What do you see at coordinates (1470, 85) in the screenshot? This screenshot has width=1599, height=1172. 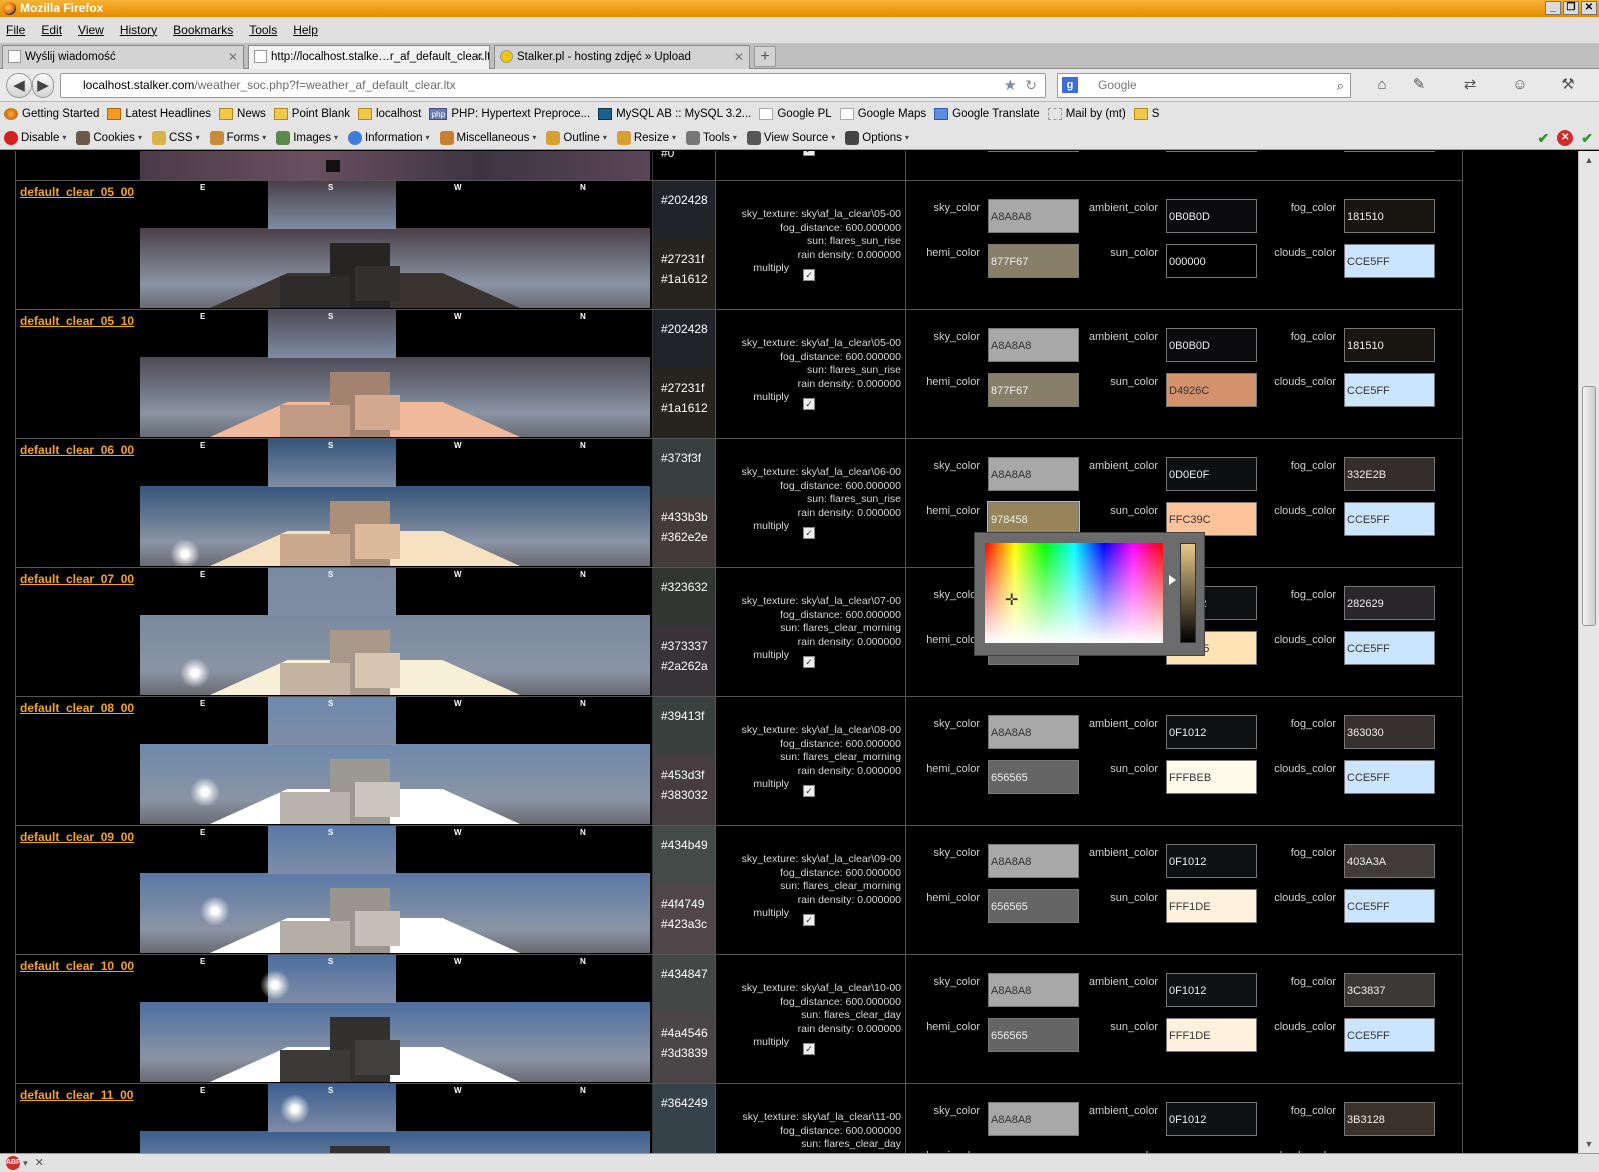 I see `translate-icon: ⇄` at bounding box center [1470, 85].